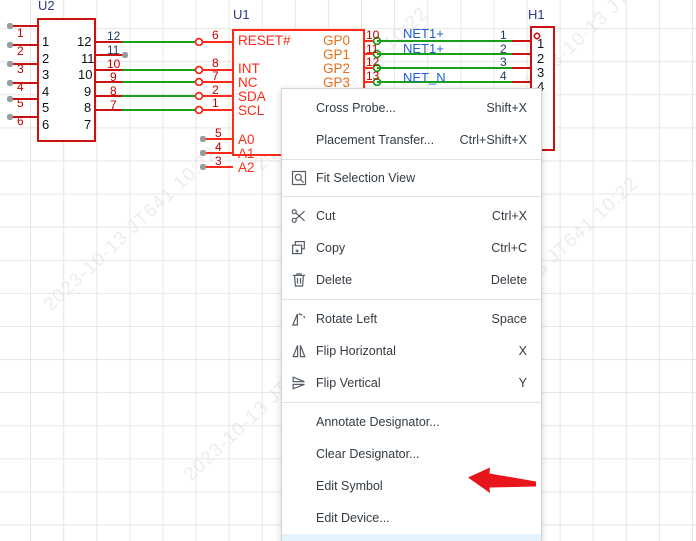  Describe the element at coordinates (248, 82) in the screenshot. I see `pin-name: NC` at that location.